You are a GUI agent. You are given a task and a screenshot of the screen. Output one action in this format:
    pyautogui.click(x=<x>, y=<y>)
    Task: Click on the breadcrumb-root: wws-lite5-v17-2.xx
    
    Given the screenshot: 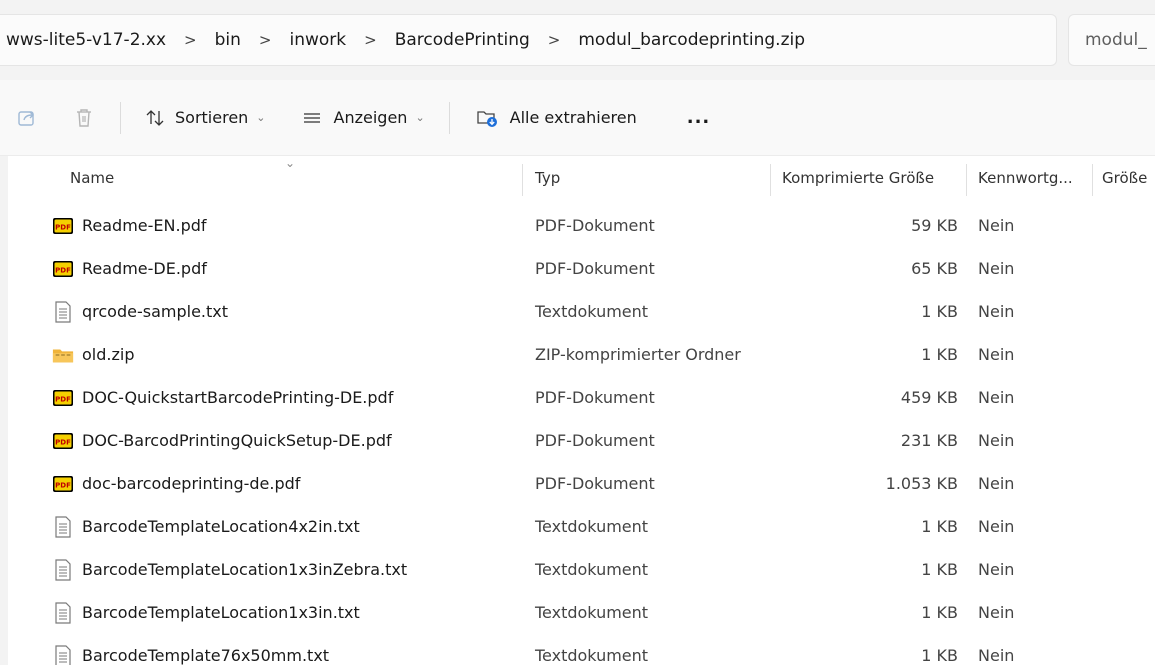 What is the action you would take?
    pyautogui.click(x=86, y=40)
    